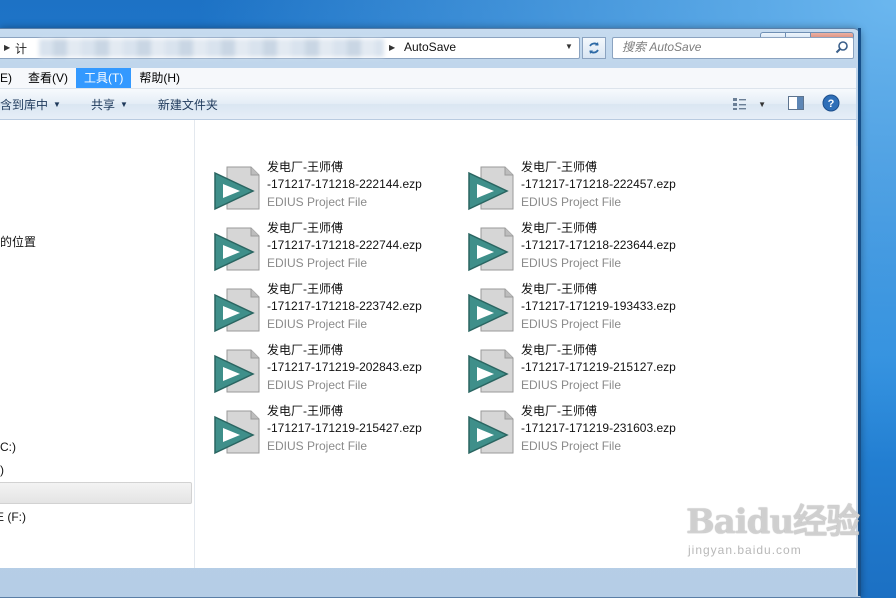 This screenshot has width=896, height=598. I want to click on new-folder-button: 新建文件夹, so click(188, 104).